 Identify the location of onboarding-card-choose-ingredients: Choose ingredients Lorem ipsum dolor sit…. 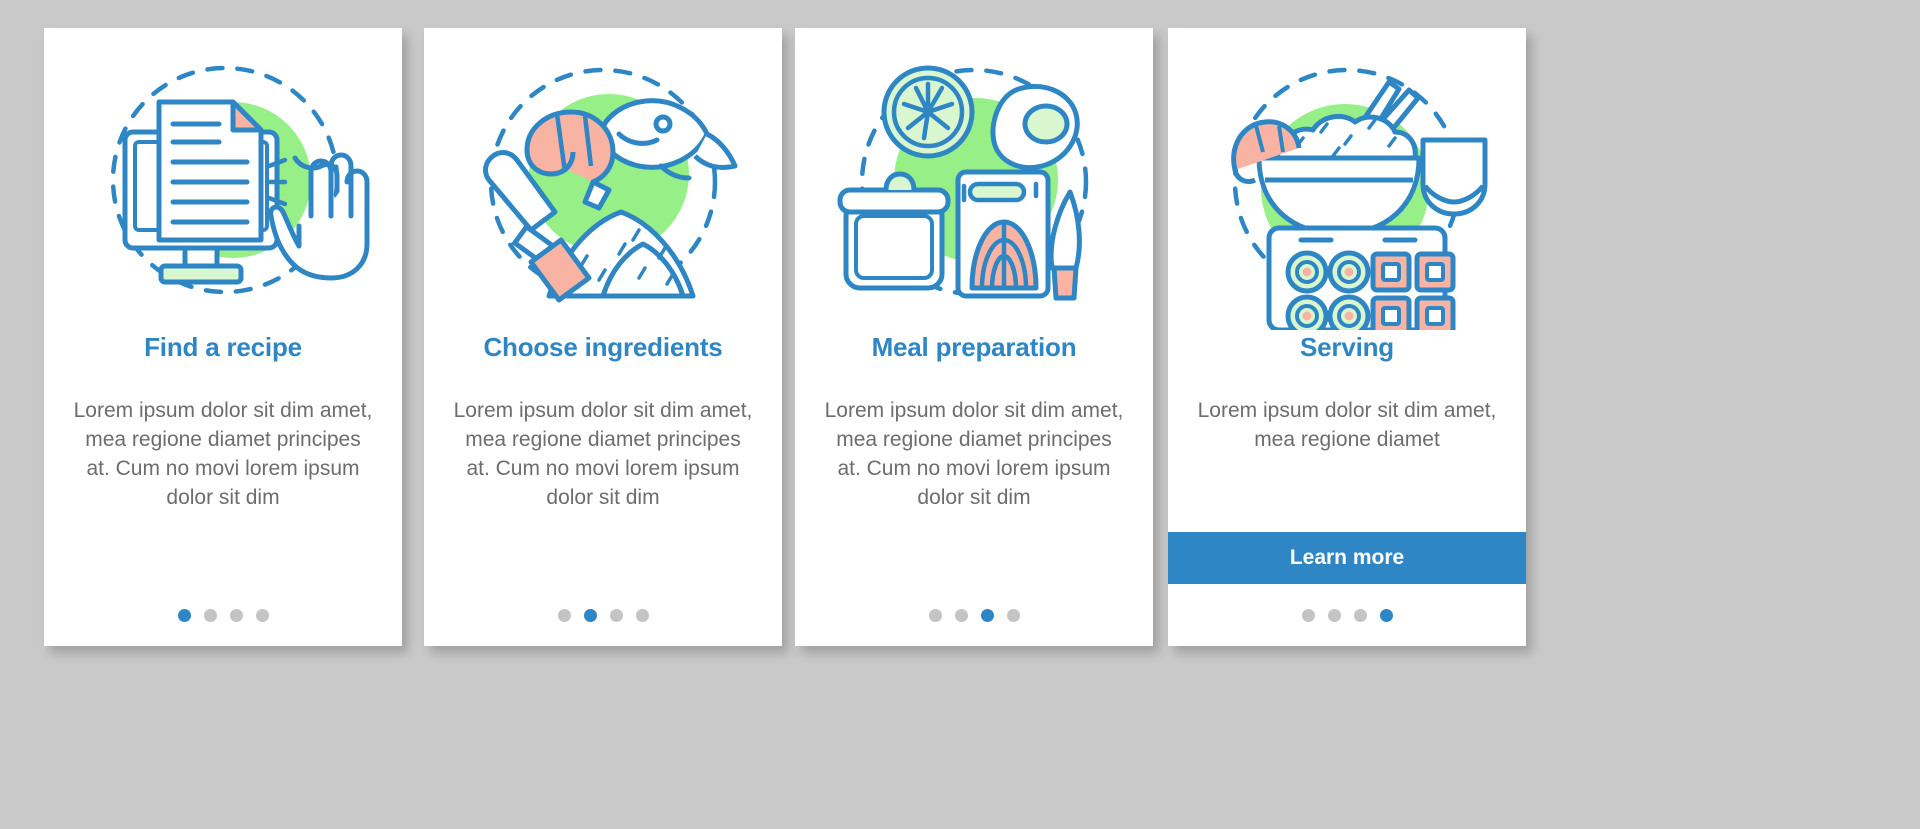
(603, 337).